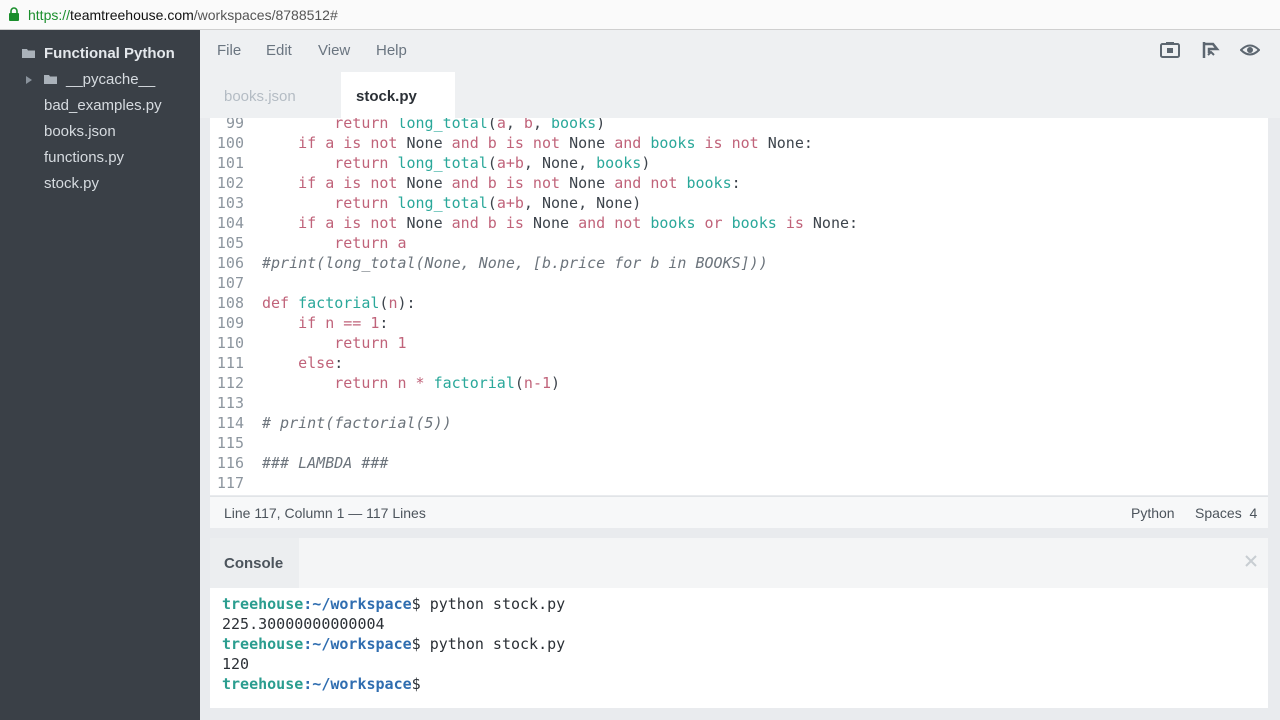  What do you see at coordinates (230, 323) in the screenshot?
I see `line-number: 109` at bounding box center [230, 323].